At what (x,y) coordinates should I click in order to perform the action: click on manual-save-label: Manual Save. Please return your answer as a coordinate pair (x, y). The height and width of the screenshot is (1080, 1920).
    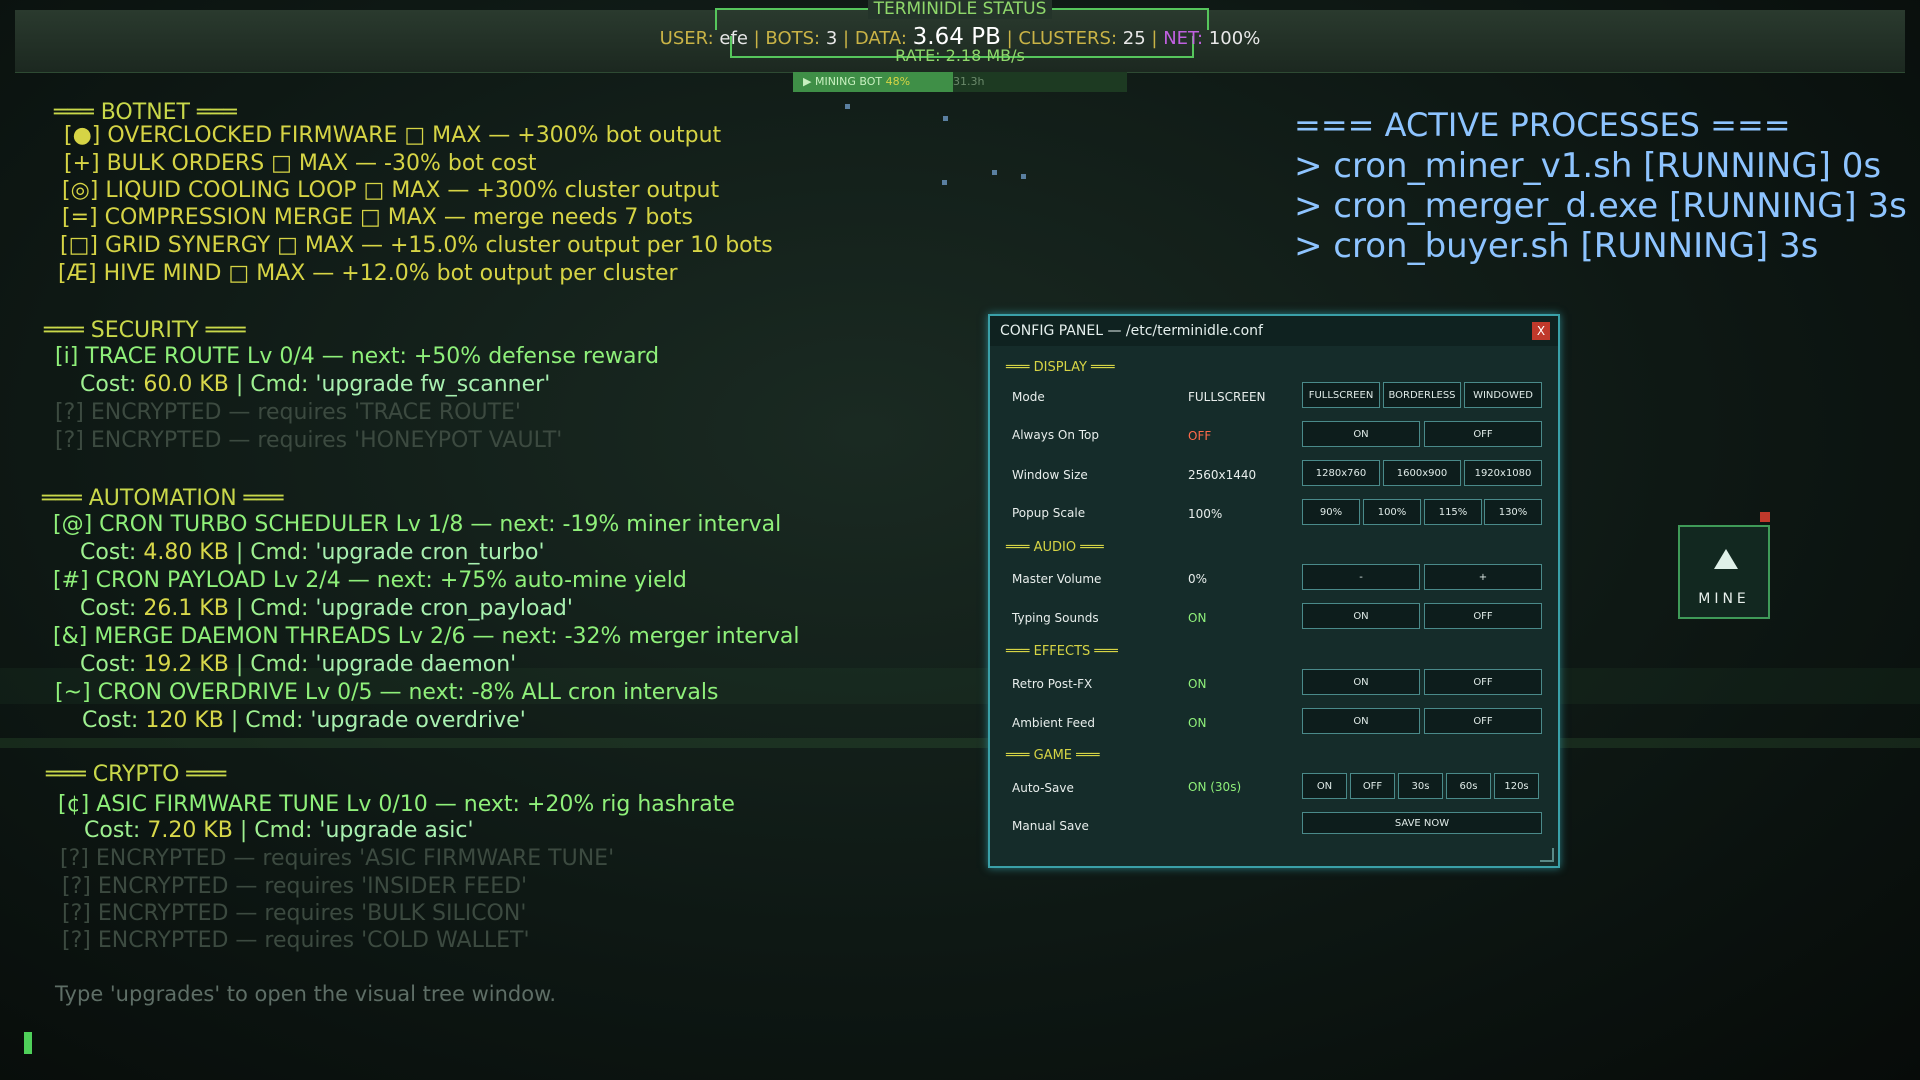
    Looking at the image, I should click on (1050, 826).